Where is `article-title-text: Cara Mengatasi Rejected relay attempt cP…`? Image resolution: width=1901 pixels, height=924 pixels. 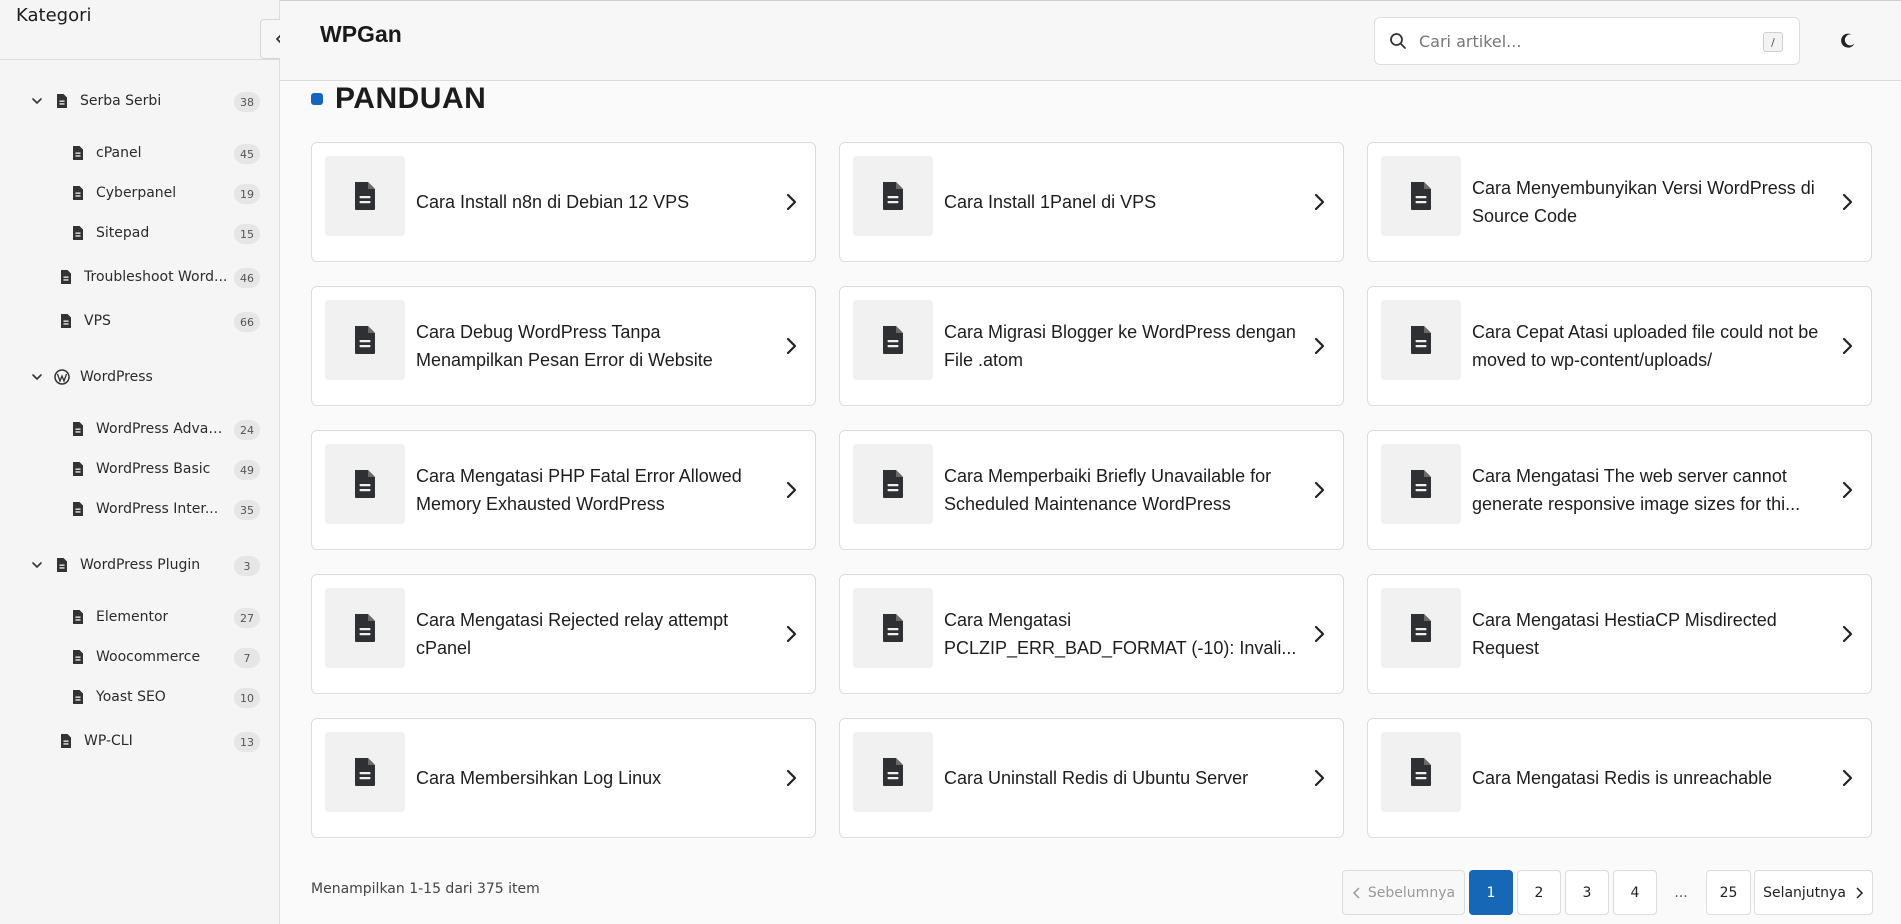 article-title-text: Cara Mengatasi Rejected relay attempt cP… is located at coordinates (572, 634).